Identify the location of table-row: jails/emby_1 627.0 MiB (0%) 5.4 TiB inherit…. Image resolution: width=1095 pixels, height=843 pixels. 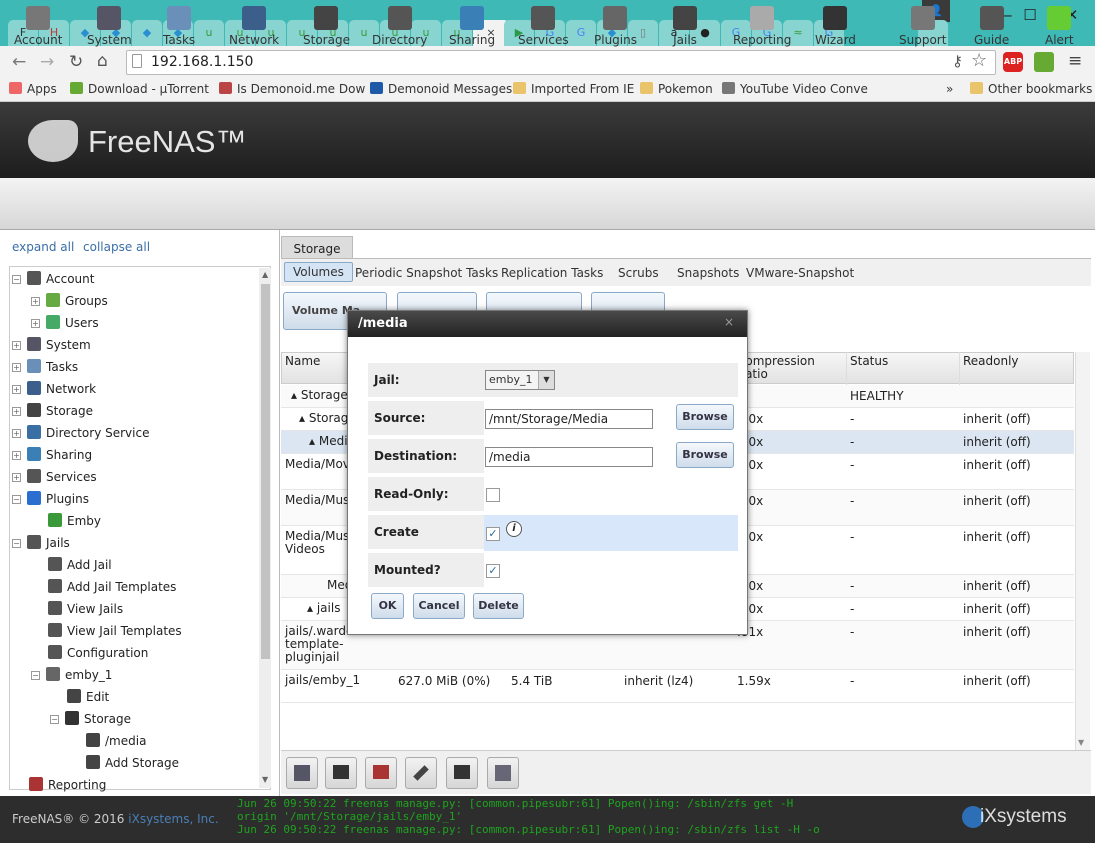
(677, 686).